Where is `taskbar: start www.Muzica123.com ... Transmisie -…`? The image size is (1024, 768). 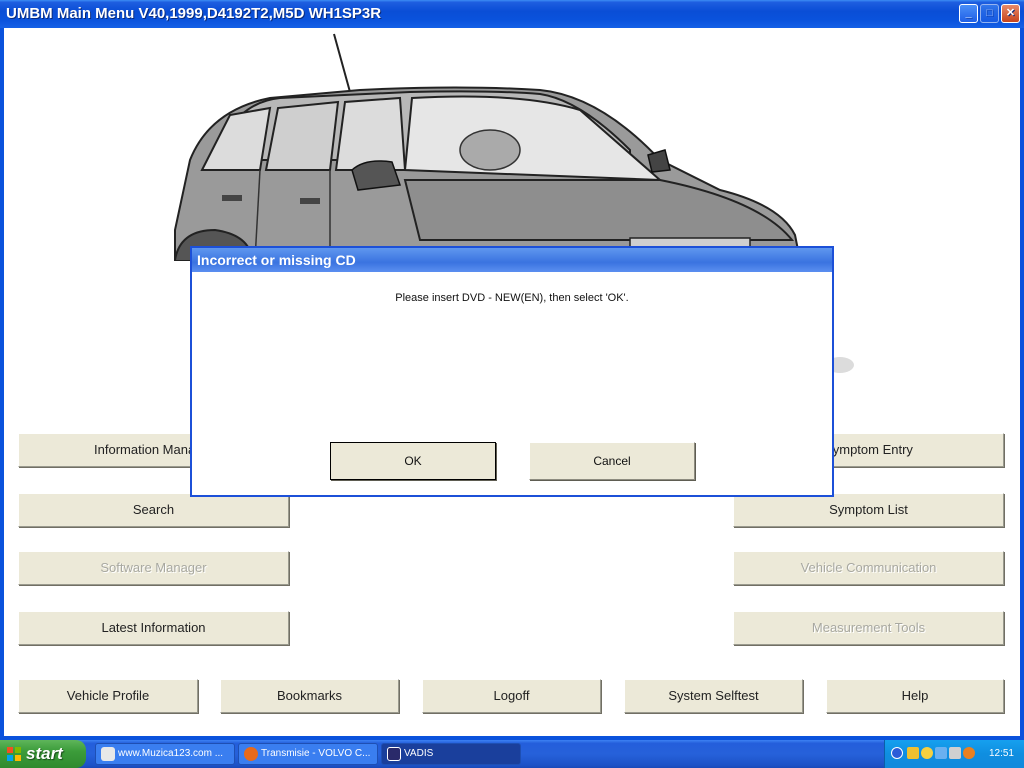
taskbar: start www.Muzica123.com ... Transmisie -… is located at coordinates (512, 754).